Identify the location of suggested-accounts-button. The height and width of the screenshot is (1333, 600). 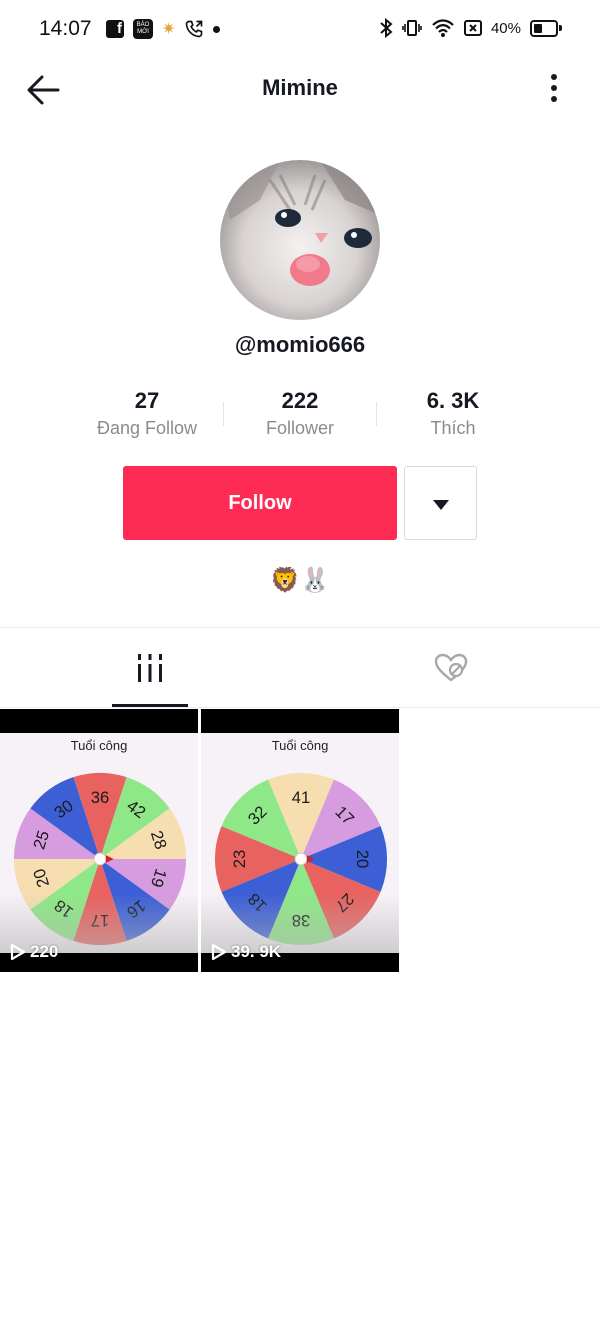
(440, 503).